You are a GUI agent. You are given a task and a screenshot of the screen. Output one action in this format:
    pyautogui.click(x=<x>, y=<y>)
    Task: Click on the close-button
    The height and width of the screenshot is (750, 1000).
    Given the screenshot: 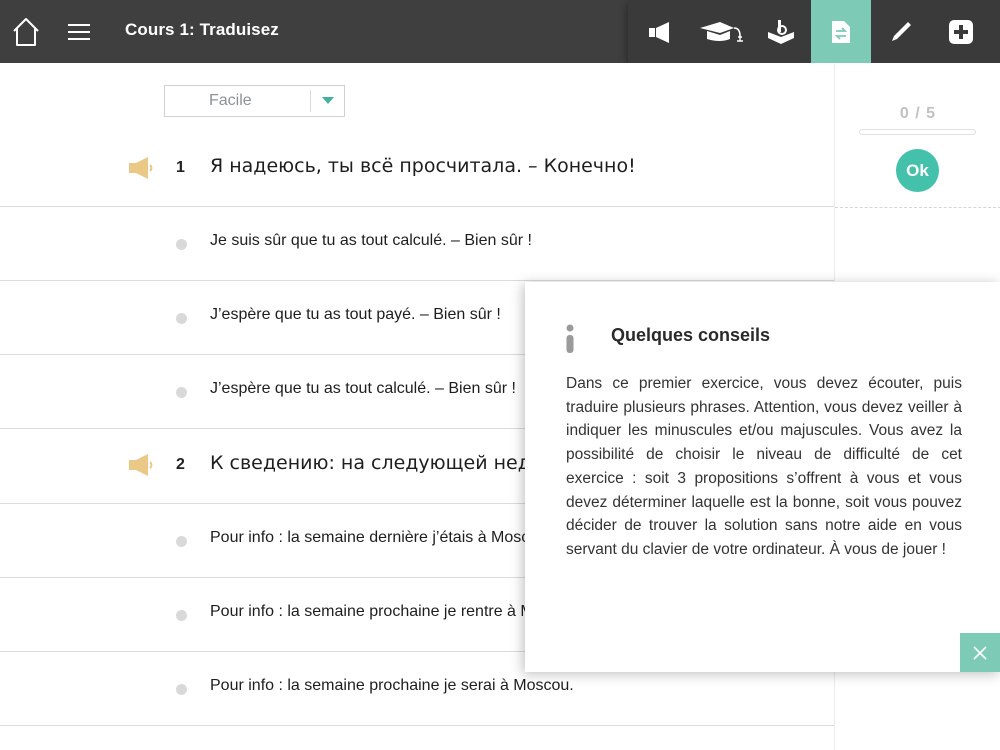 What is the action you would take?
    pyautogui.click(x=980, y=652)
    